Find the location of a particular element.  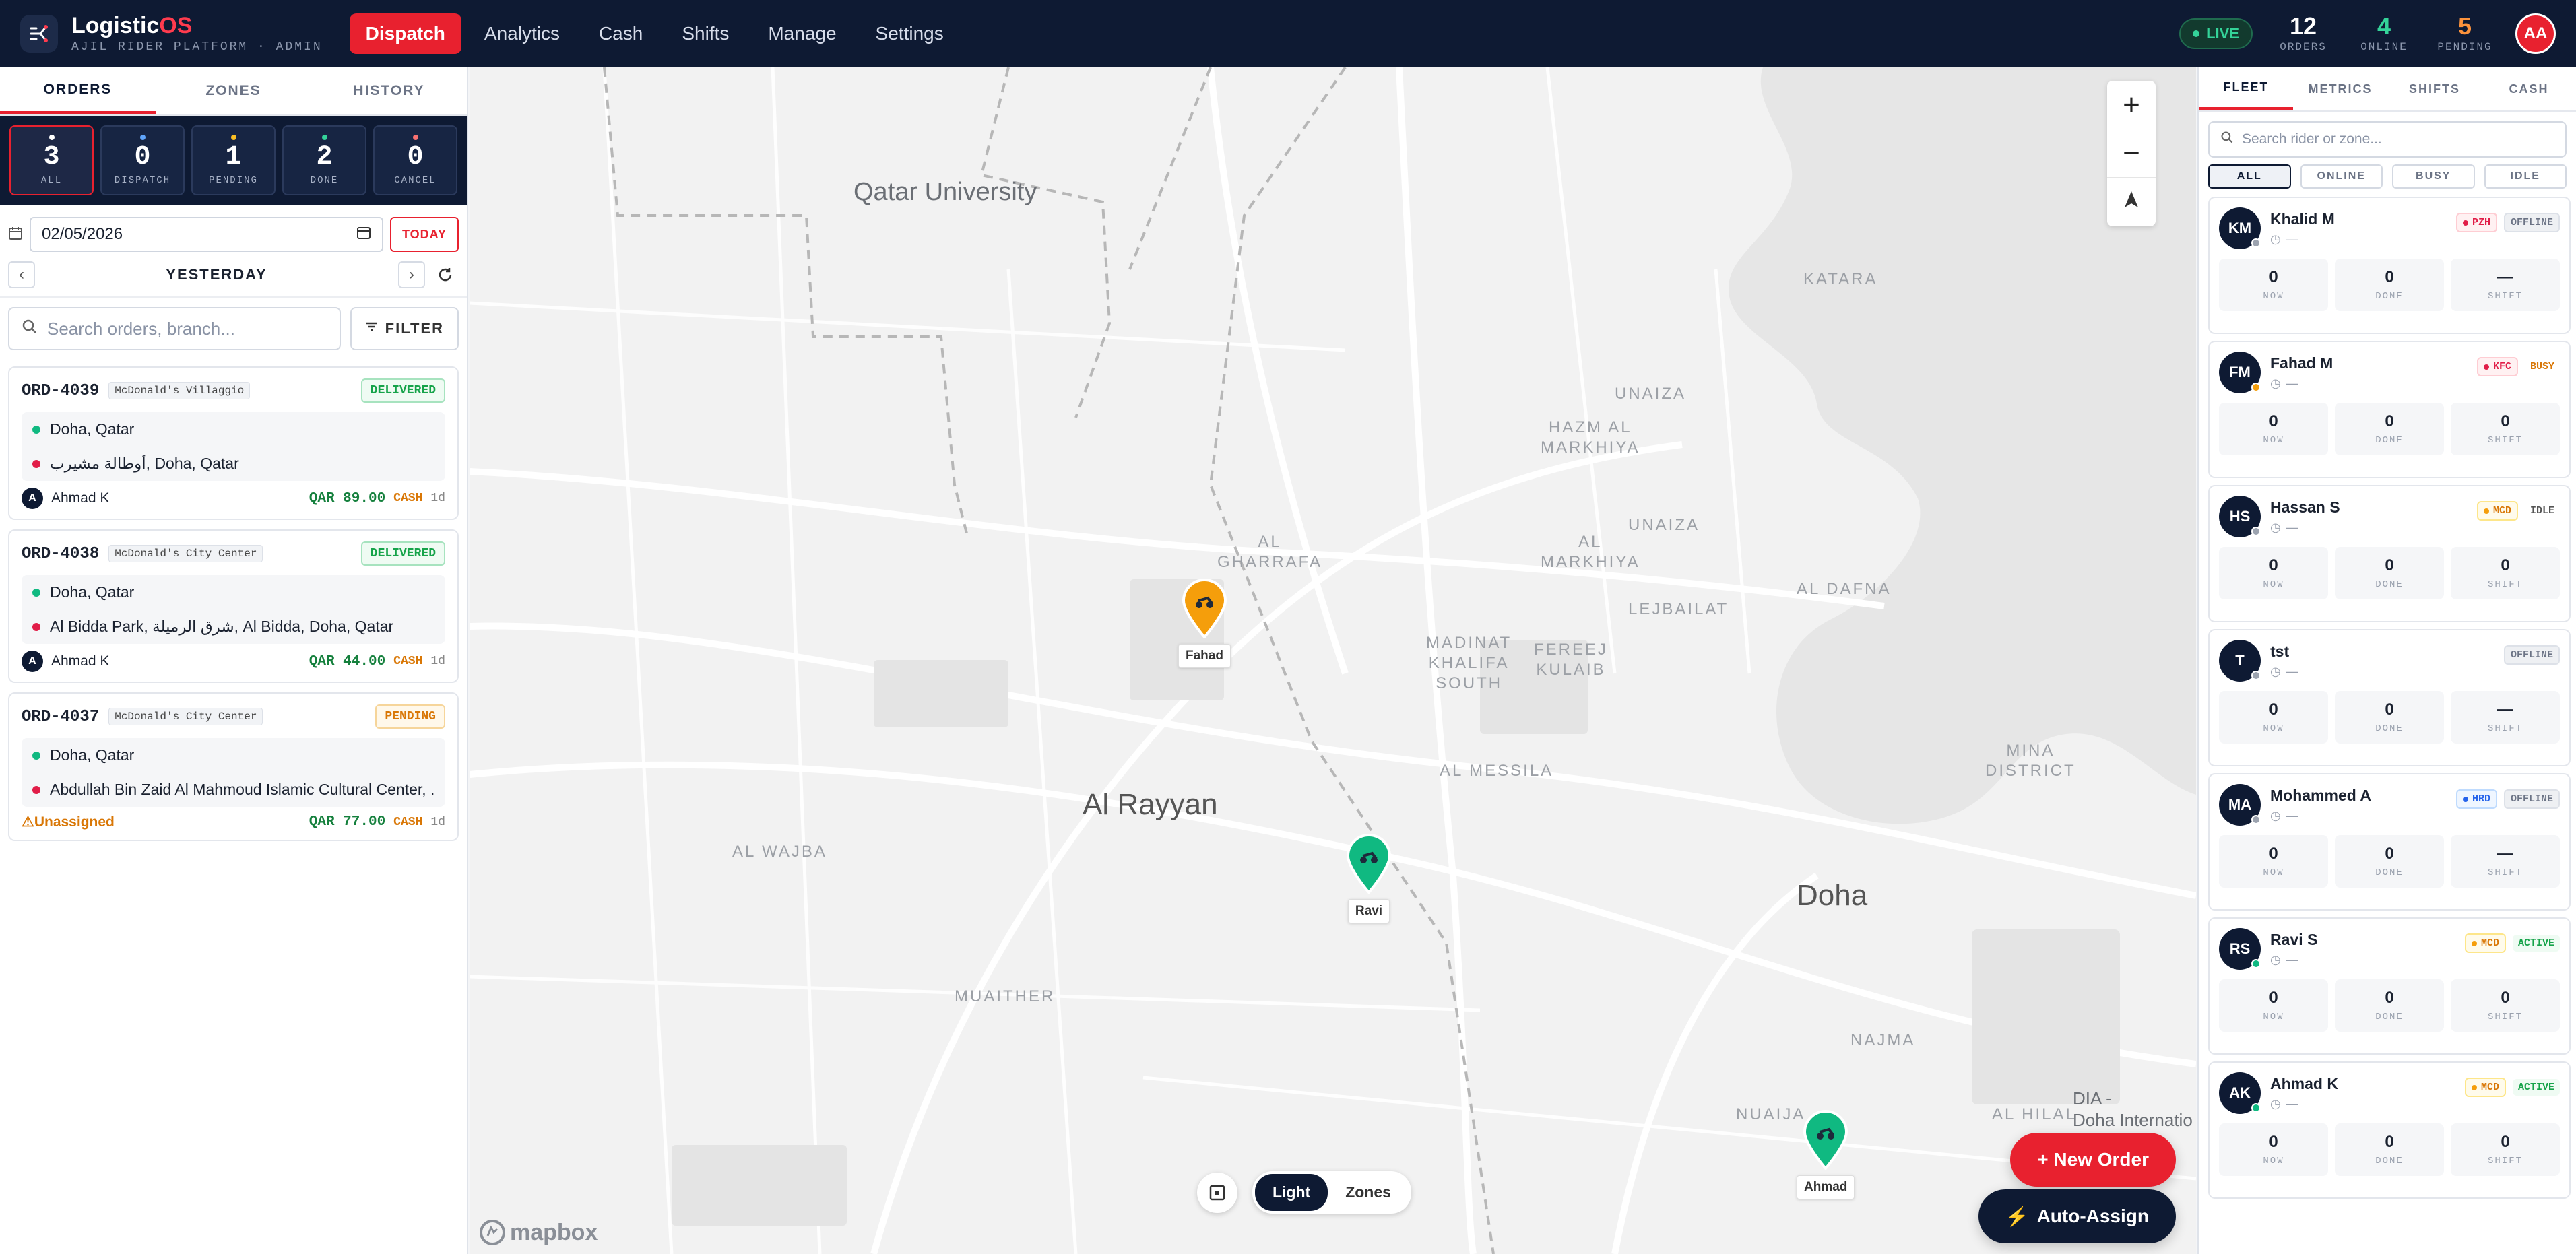

rider-pin-fahad: Fahad is located at coordinates (1204, 623).